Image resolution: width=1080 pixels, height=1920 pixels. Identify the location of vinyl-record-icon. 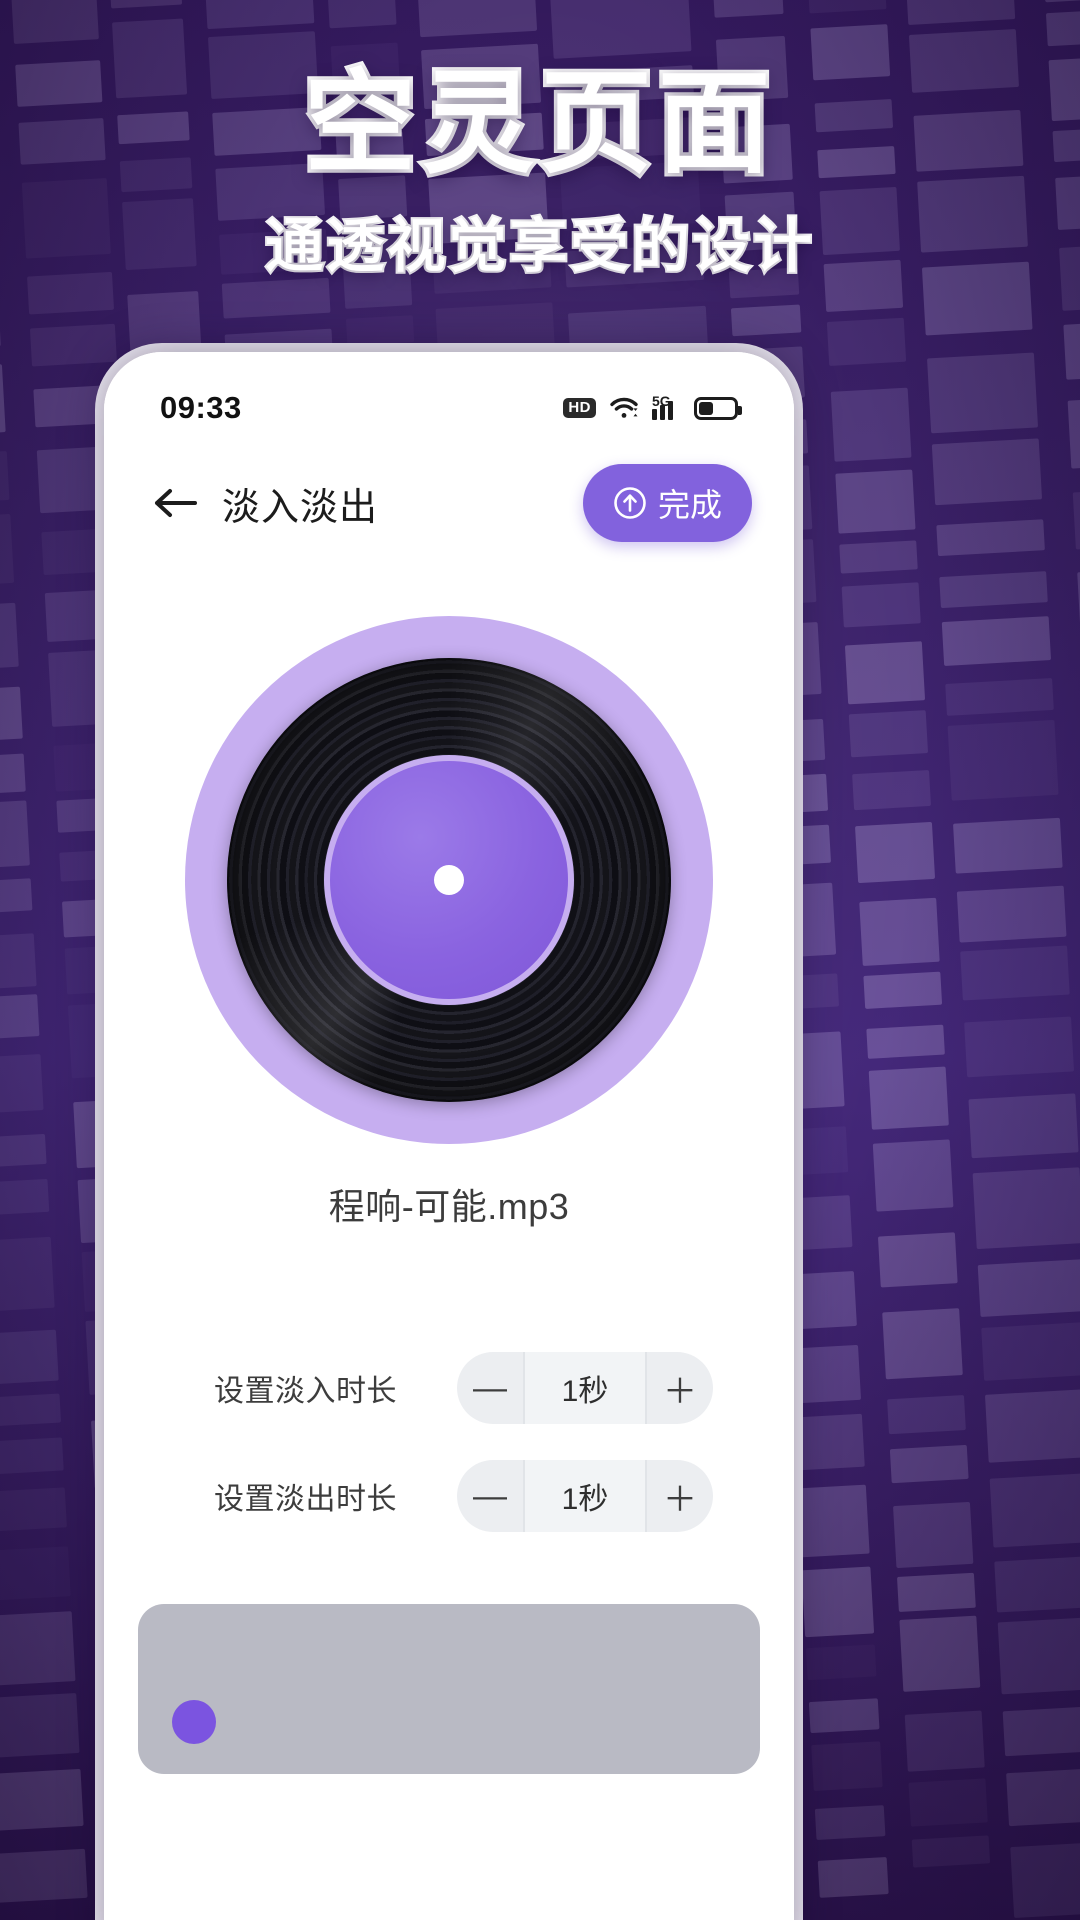
(449, 880).